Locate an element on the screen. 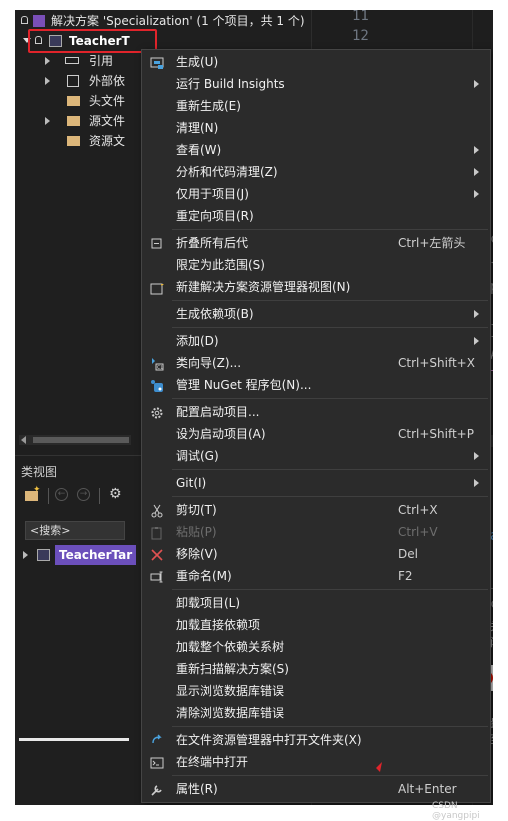 The width and height of the screenshot is (508, 821). menu-item: 在文件资源管理器中打开文件夹(X) is located at coordinates (316, 740).